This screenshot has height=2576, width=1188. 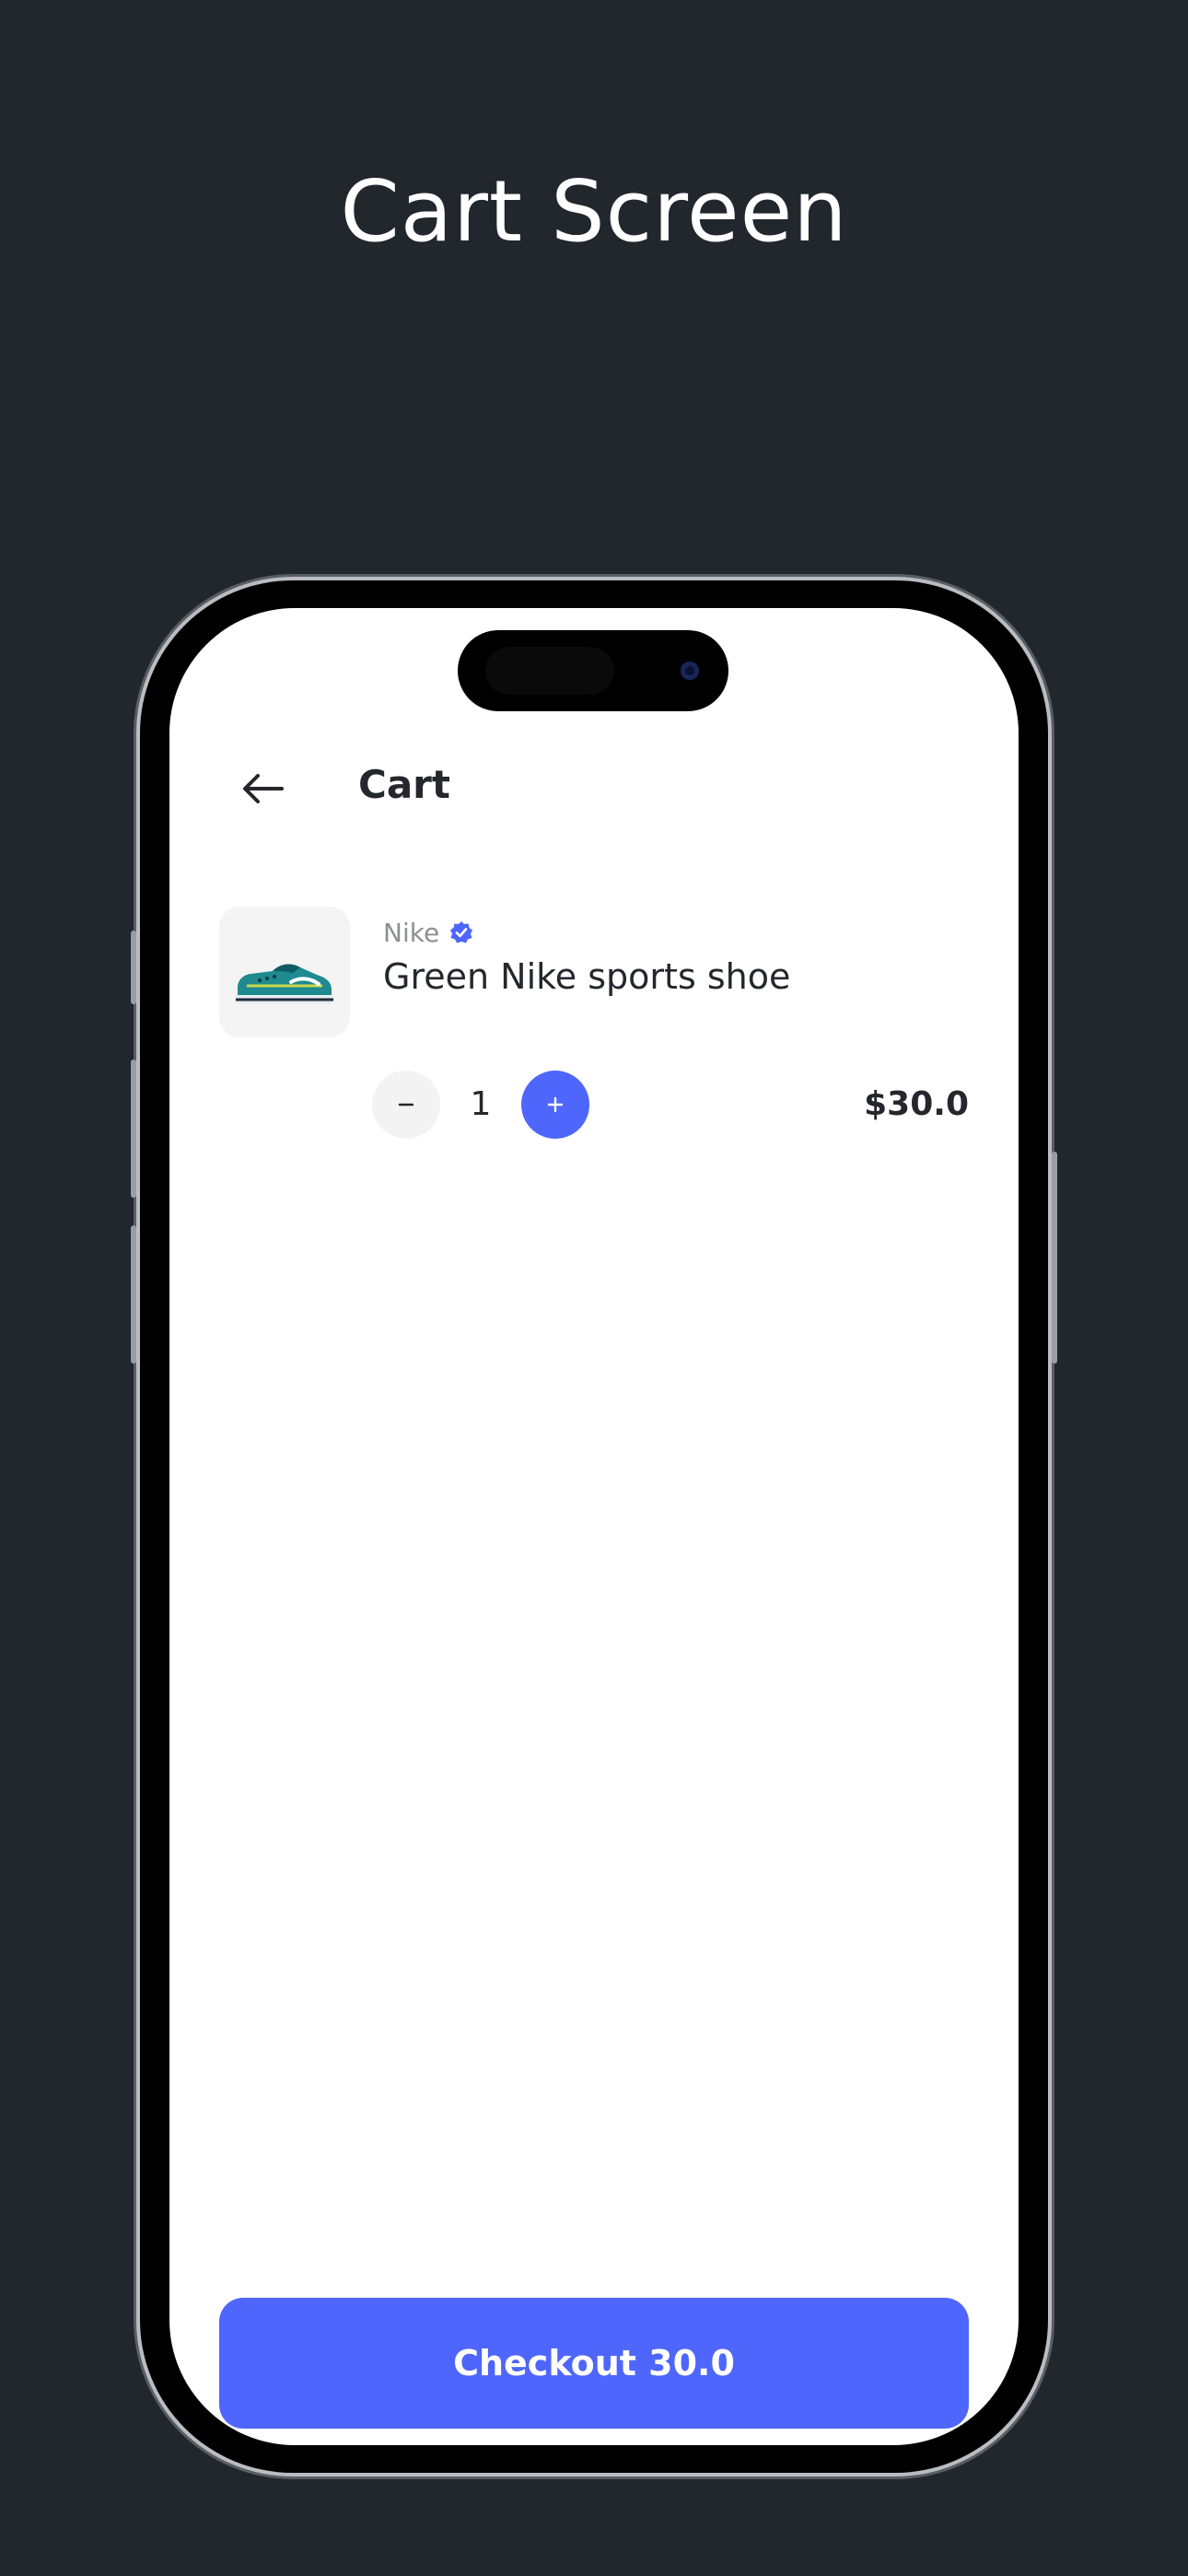 What do you see at coordinates (594, 1040) in the screenshot?
I see `cart-item: Nike Green Nike sports shoe 1 $30.0` at bounding box center [594, 1040].